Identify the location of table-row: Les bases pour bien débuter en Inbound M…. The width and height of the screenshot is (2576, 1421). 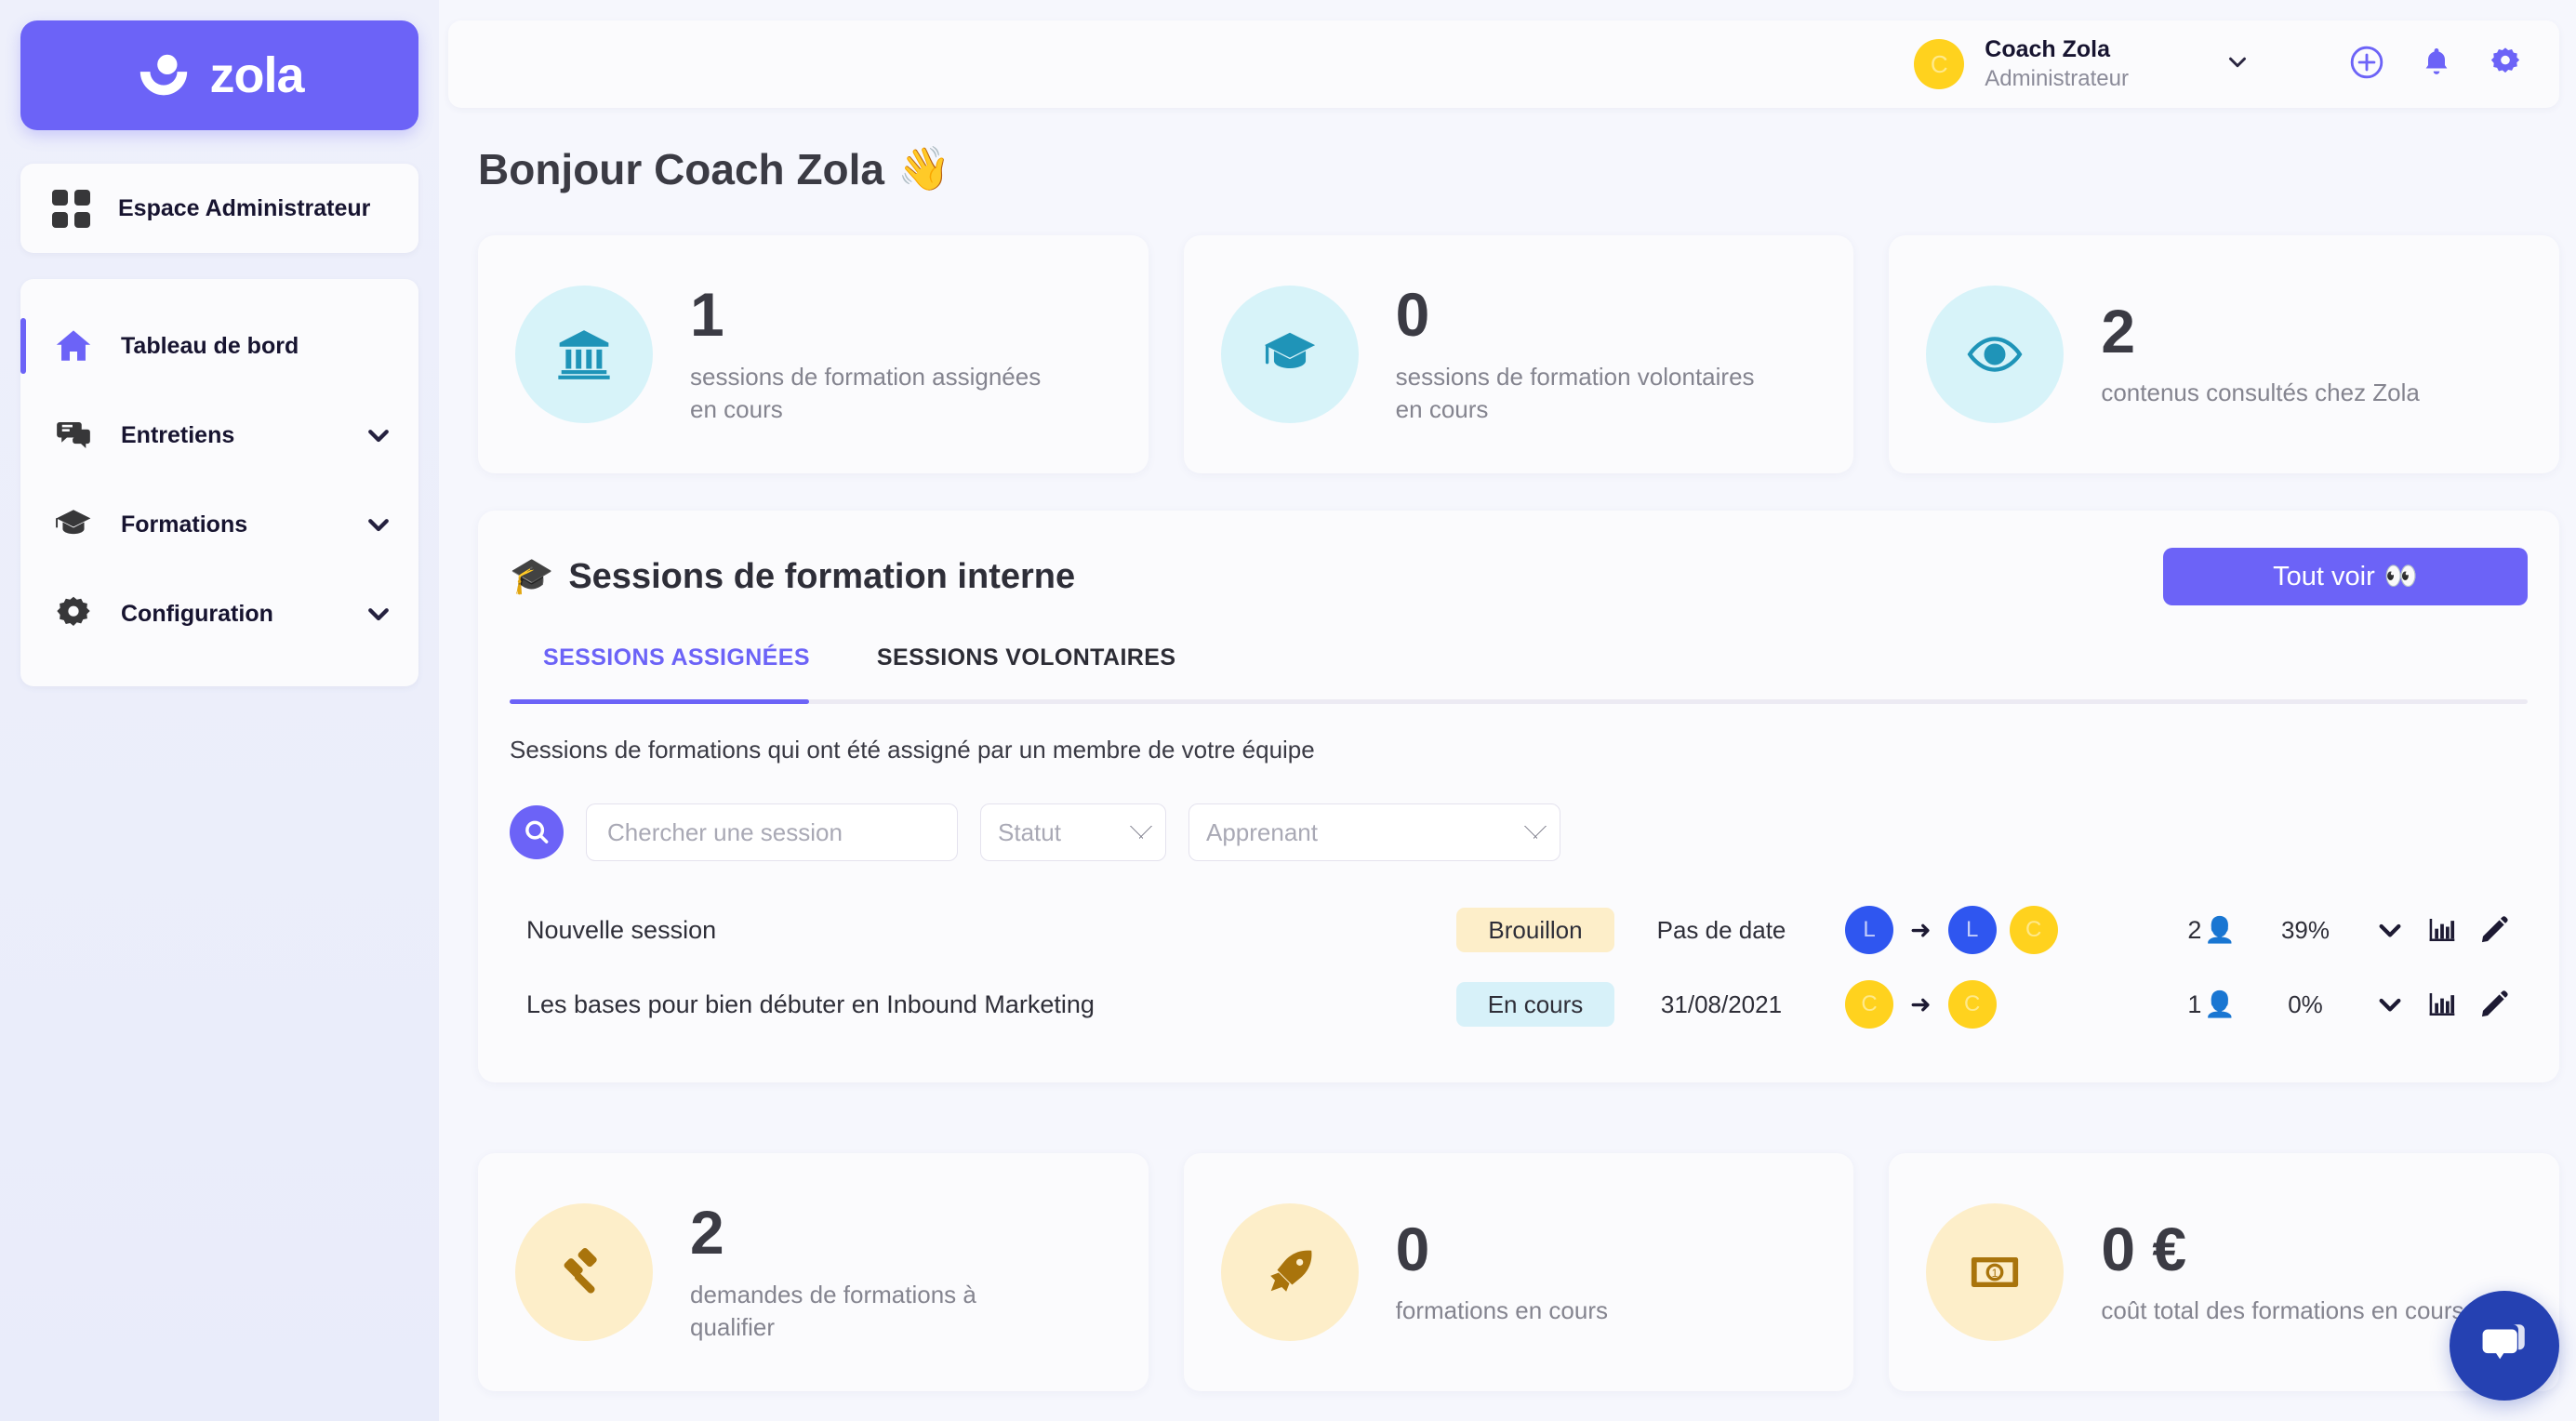
(1519, 1004).